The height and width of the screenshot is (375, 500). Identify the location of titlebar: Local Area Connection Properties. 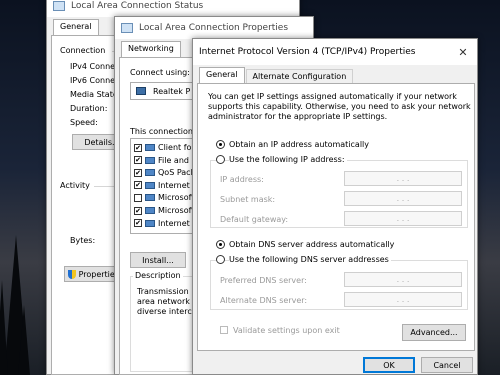
(214, 28).